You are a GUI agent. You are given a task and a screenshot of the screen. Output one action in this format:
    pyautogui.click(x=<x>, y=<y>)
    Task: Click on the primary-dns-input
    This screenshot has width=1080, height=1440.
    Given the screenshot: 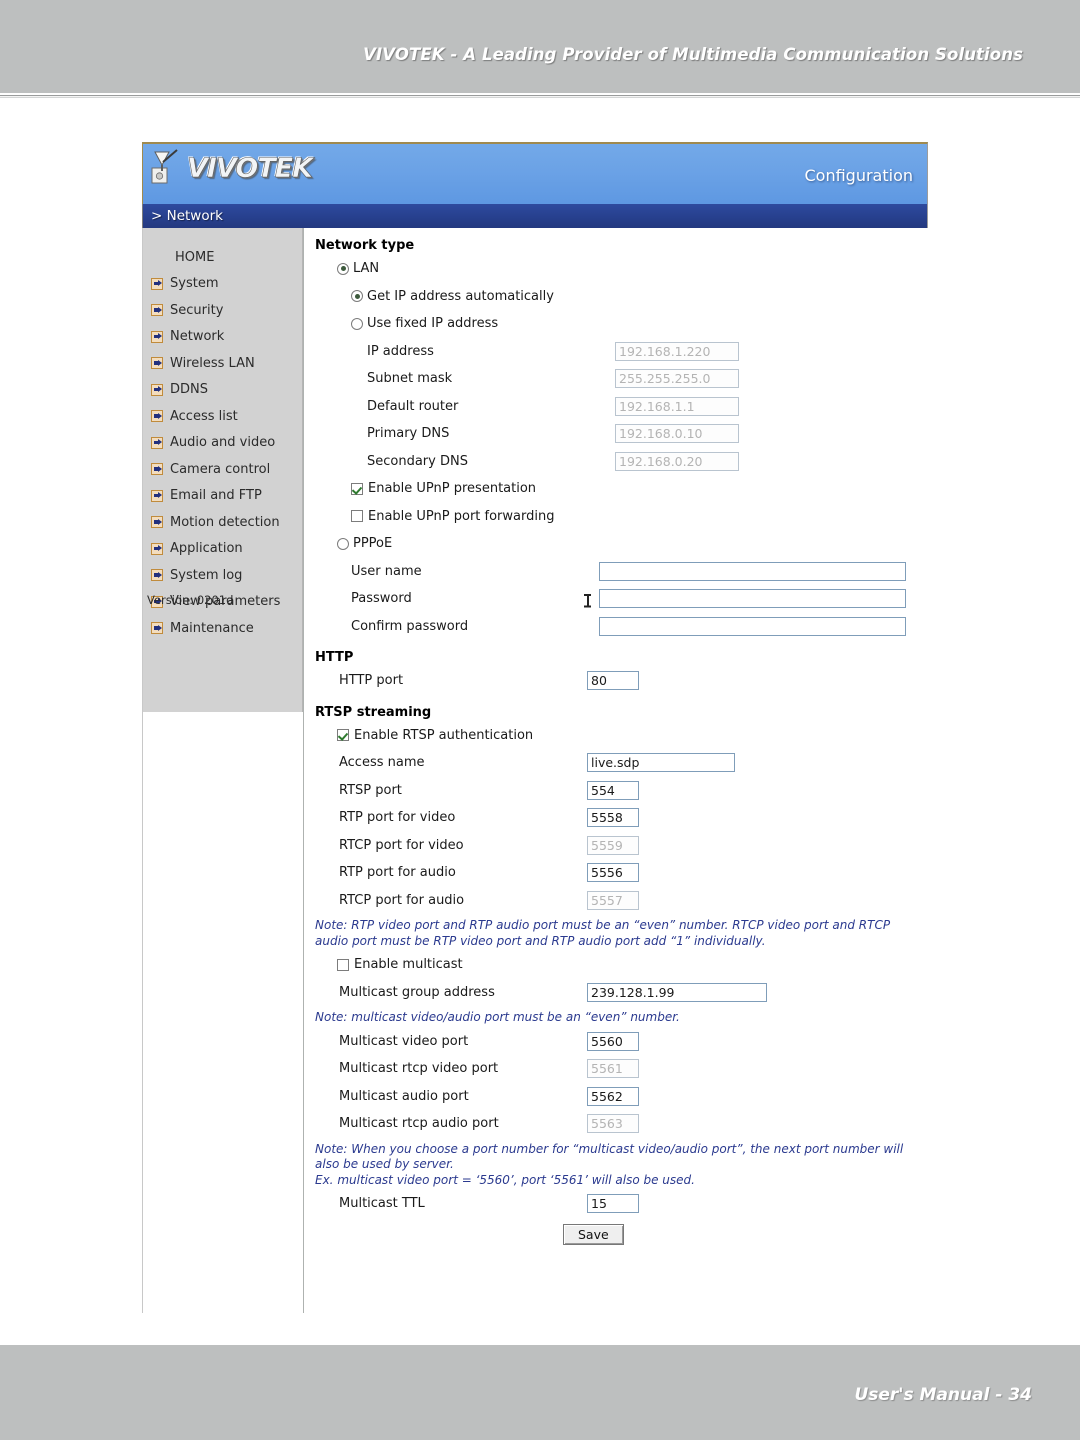 What is the action you would take?
    pyautogui.click(x=677, y=434)
    